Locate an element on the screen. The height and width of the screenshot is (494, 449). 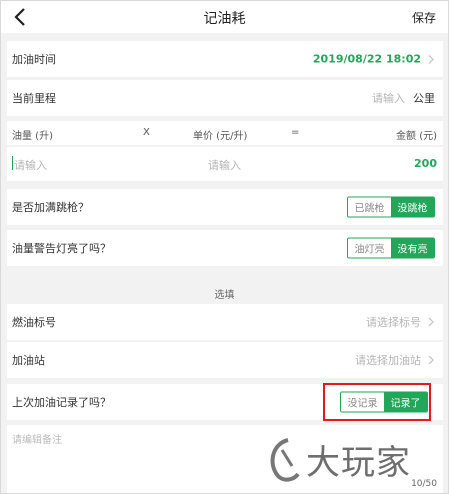
full-tank-row: 是否加满跳枪？ 已跳枪 没跳枪 is located at coordinates (225, 207).